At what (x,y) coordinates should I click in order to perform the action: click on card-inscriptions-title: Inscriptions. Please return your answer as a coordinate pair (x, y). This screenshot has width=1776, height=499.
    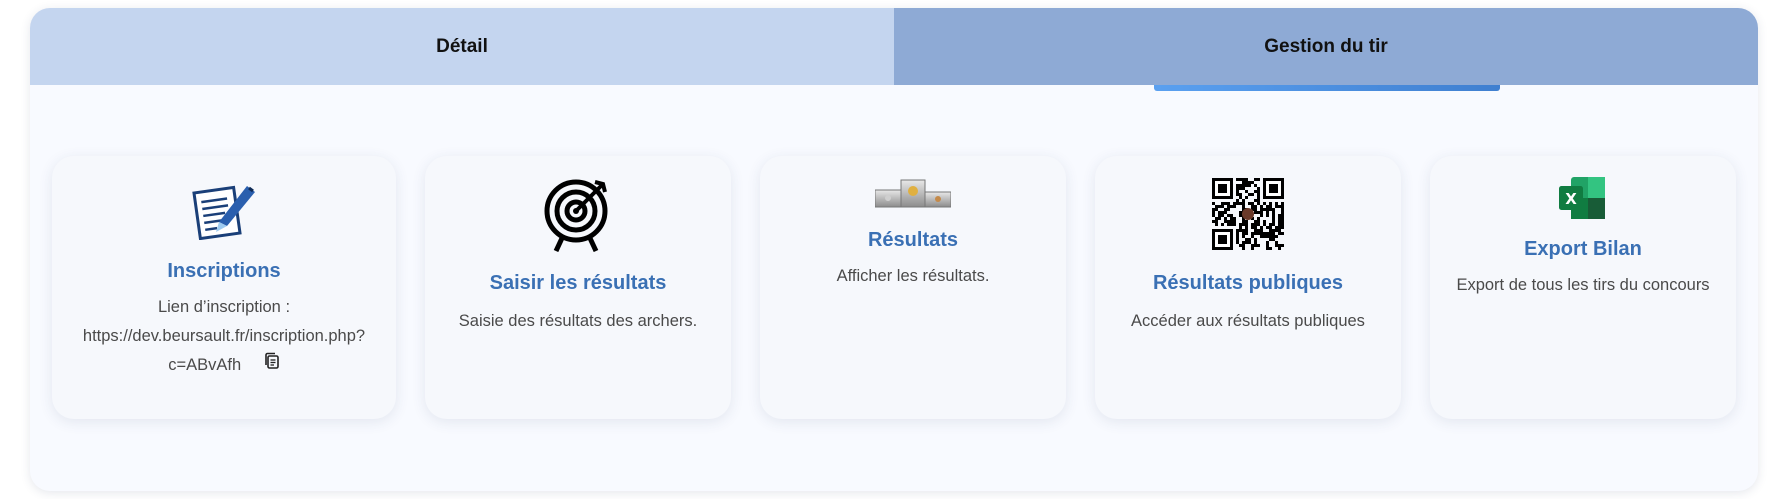
    Looking at the image, I should click on (224, 271).